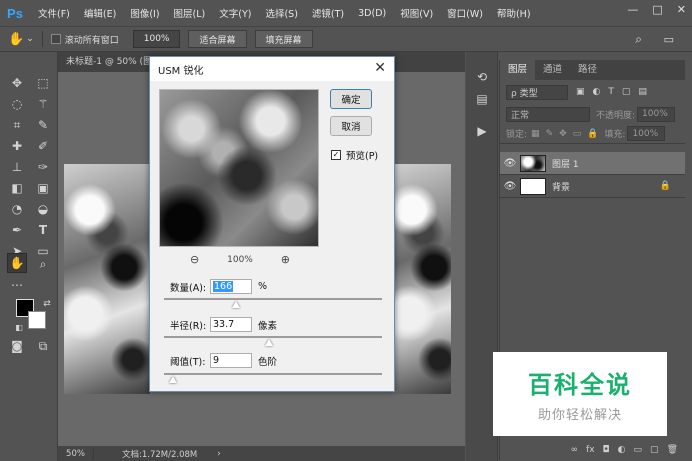 Image resolution: width=692 pixels, height=461 pixels. What do you see at coordinates (17, 83) in the screenshot?
I see `move-tool-icon: ✥` at bounding box center [17, 83].